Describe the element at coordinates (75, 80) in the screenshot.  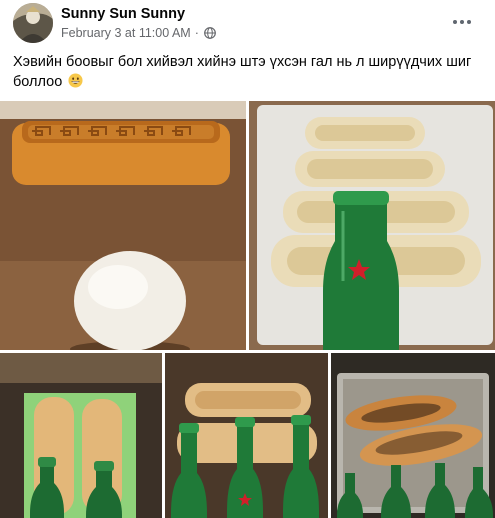
I see `grinning-face-emoji-icon` at that location.